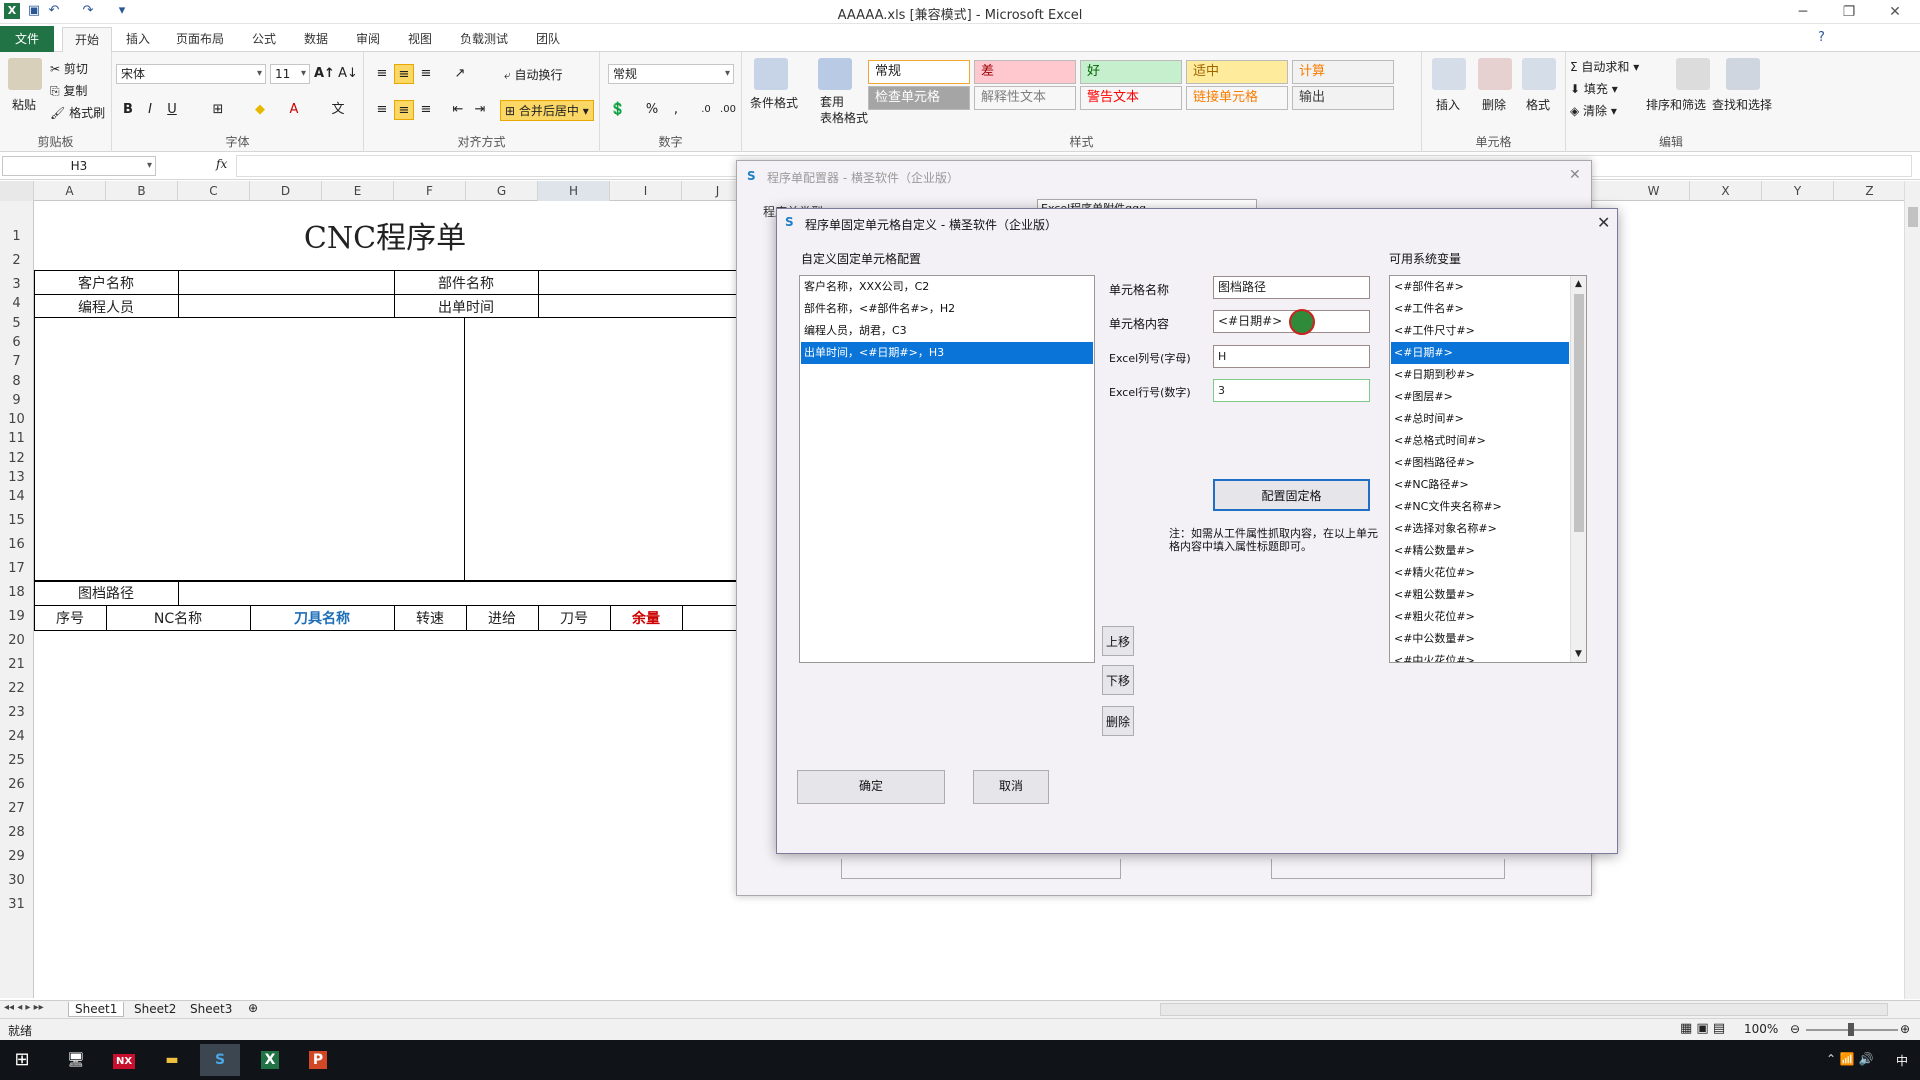 This screenshot has width=1920, height=1080. What do you see at coordinates (1237, 72) in the screenshot?
I see `style-3: 适中` at bounding box center [1237, 72].